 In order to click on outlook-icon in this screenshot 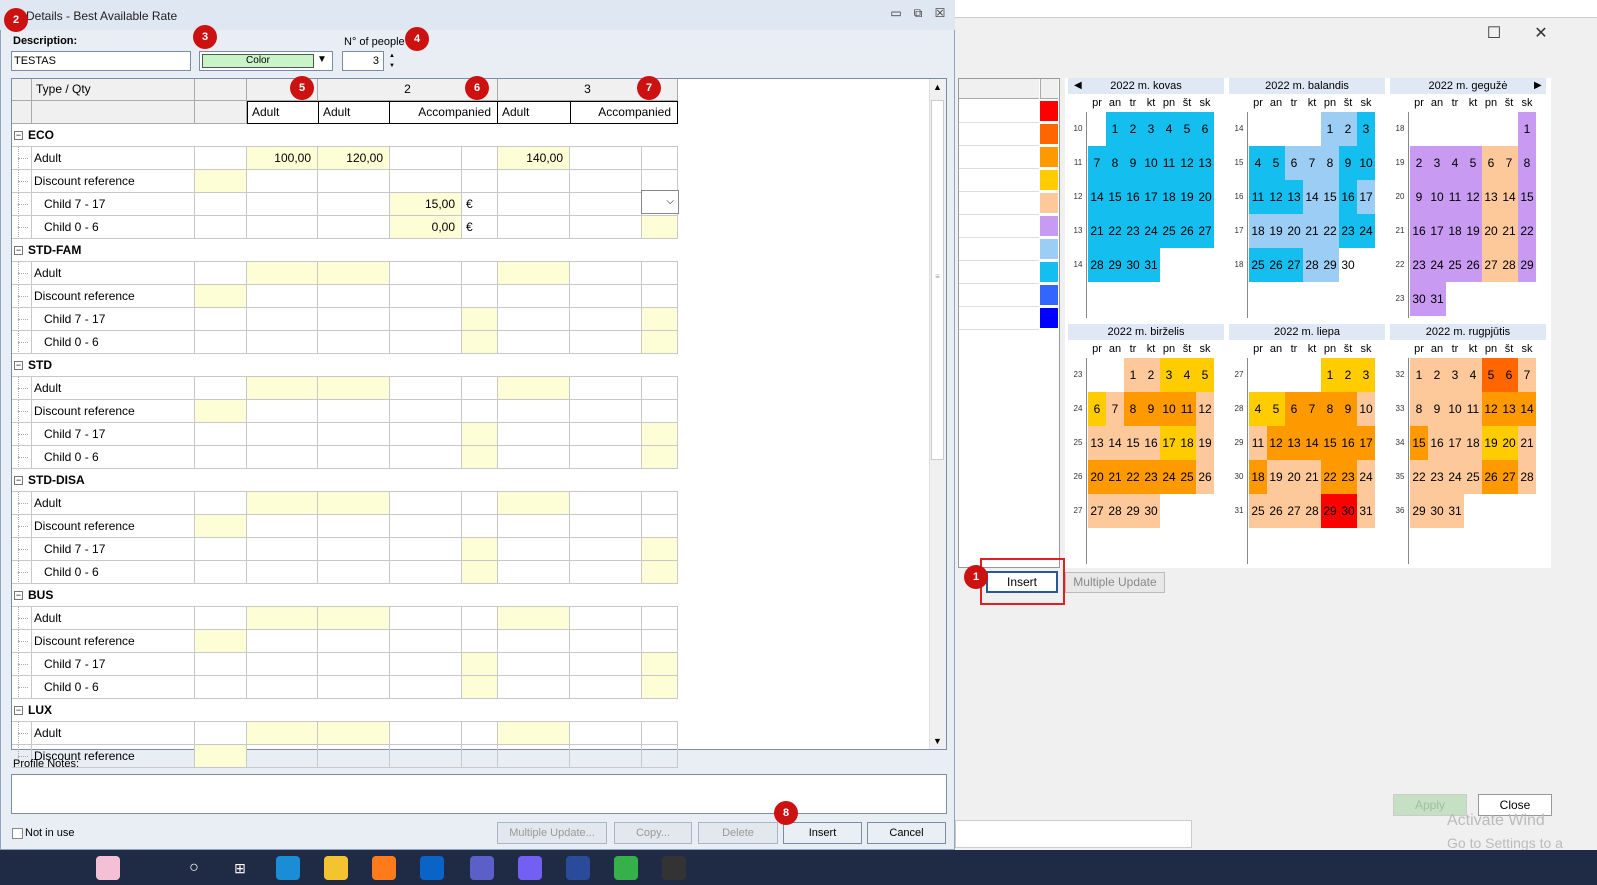, I will do `click(432, 868)`.